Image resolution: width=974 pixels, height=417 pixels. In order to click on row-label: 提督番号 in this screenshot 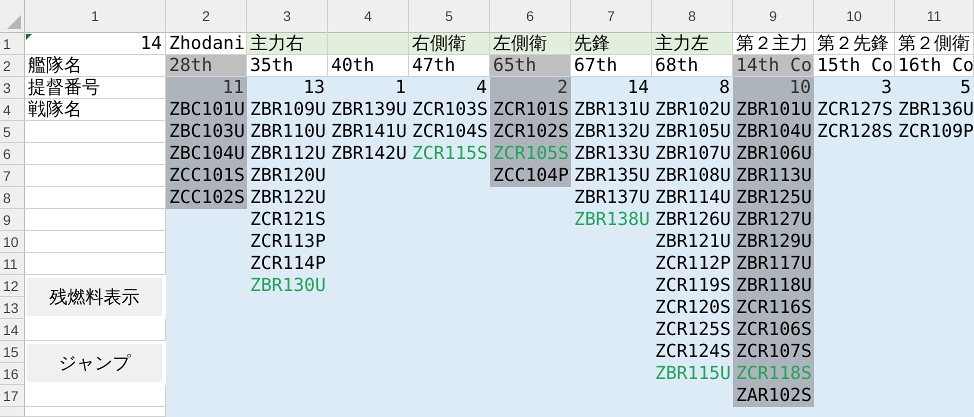, I will do `click(64, 87)`.